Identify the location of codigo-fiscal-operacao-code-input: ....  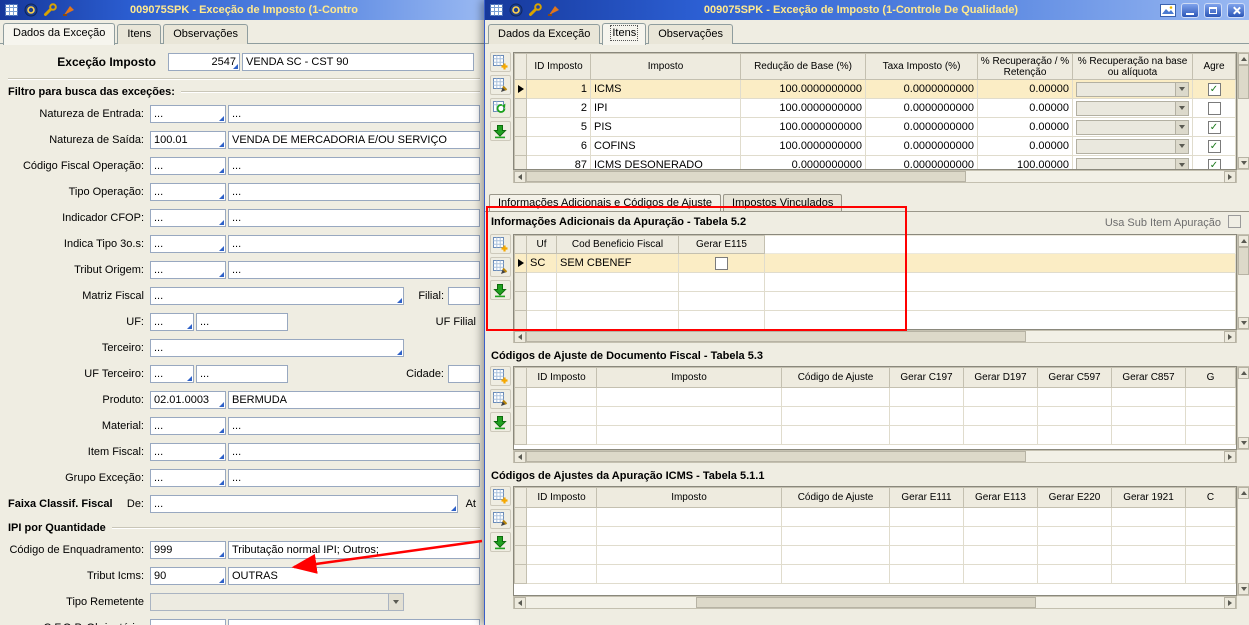
(188, 166).